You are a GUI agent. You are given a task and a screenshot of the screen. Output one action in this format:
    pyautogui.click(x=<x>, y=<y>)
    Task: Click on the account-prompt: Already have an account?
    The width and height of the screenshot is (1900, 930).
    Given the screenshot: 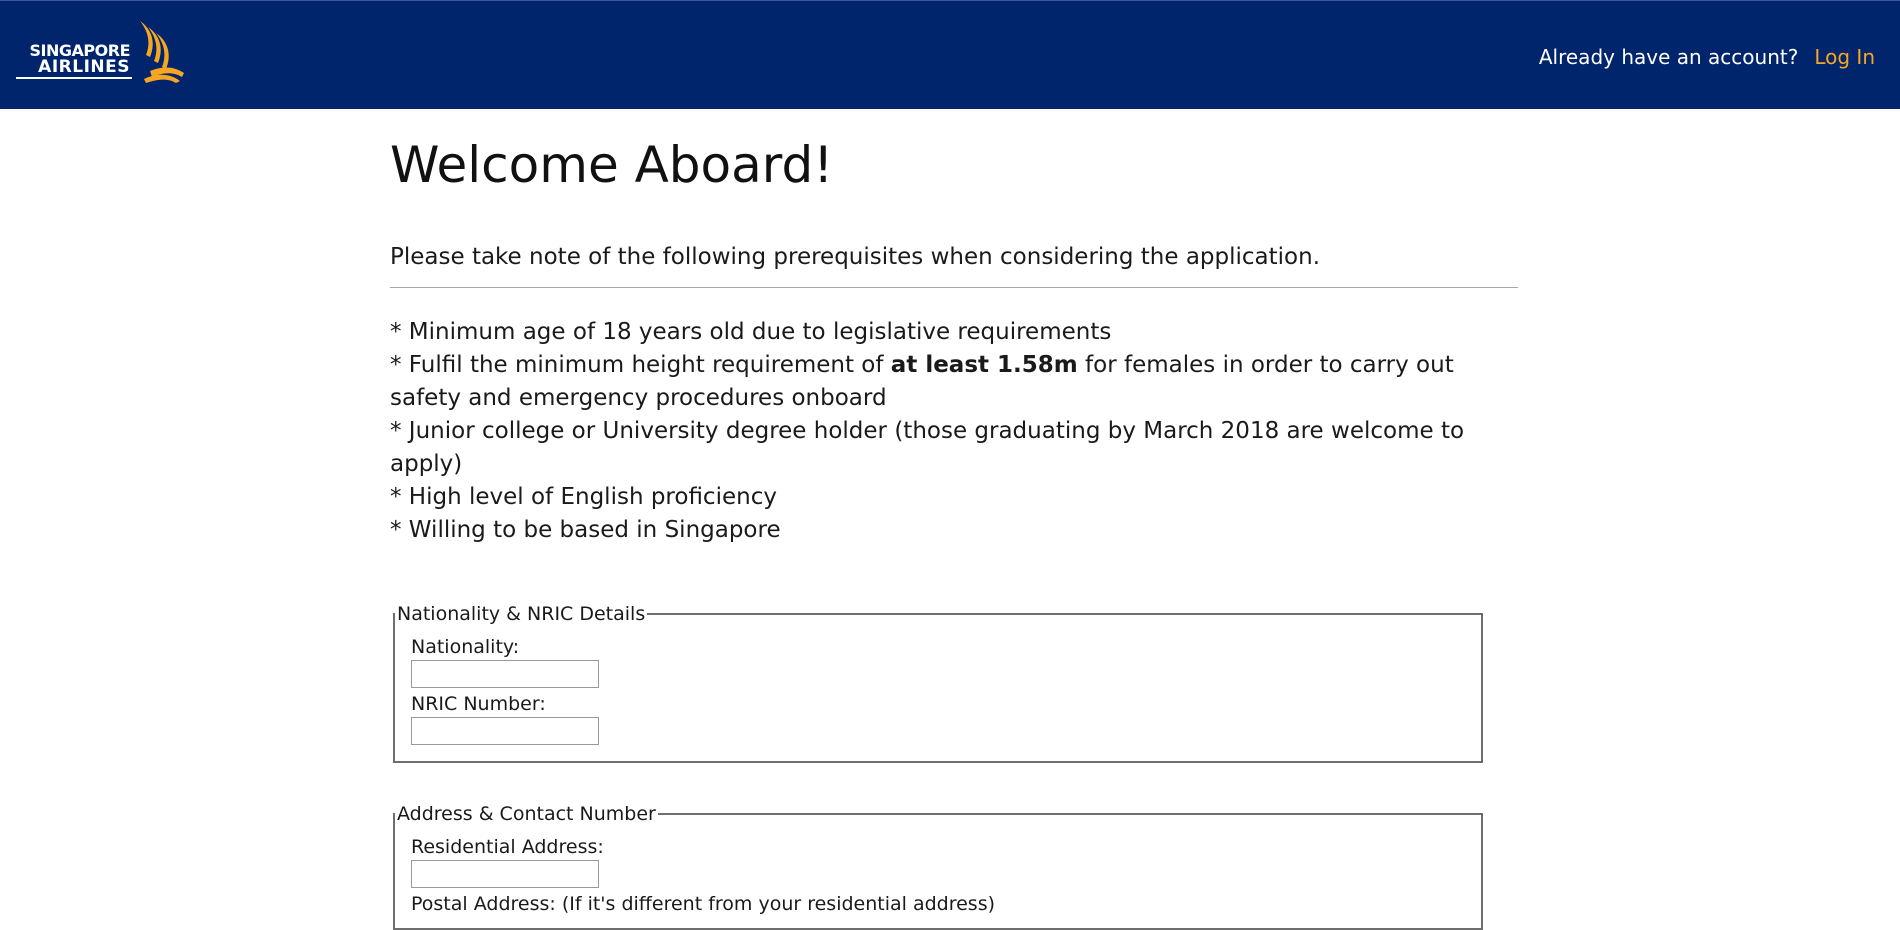 What is the action you would take?
    pyautogui.click(x=1668, y=57)
    